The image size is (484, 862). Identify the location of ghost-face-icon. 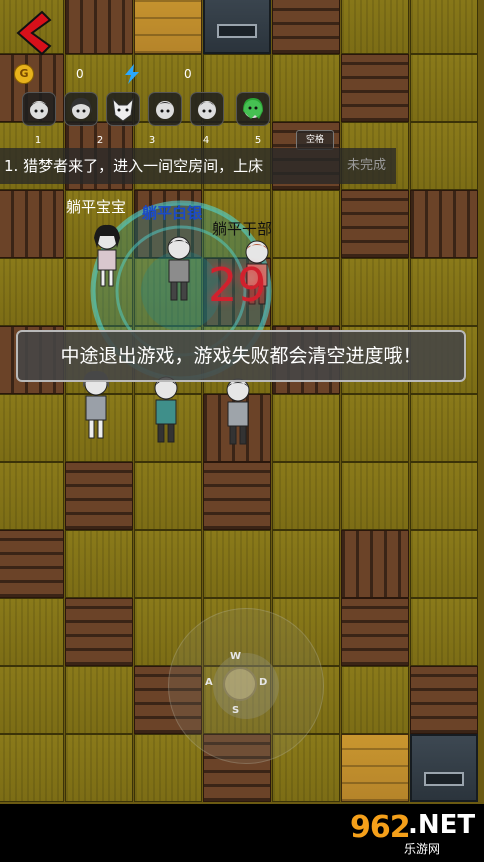
(253, 108).